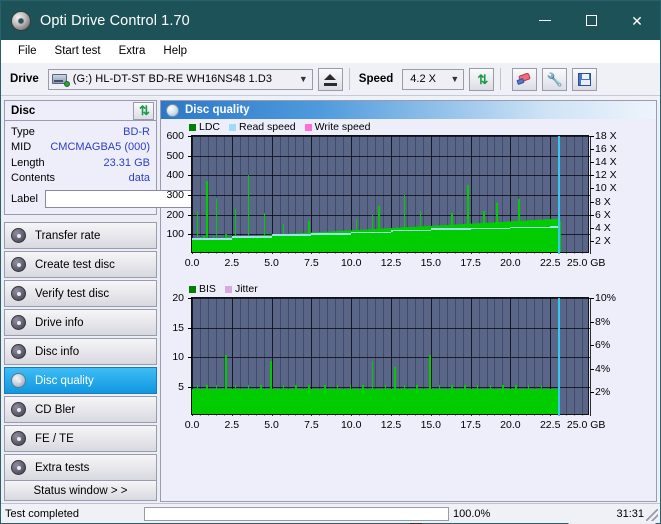 The height and width of the screenshot is (524, 661). Describe the element at coordinates (78, 51) in the screenshot. I see `menu-item-start-test: Start test` at that location.